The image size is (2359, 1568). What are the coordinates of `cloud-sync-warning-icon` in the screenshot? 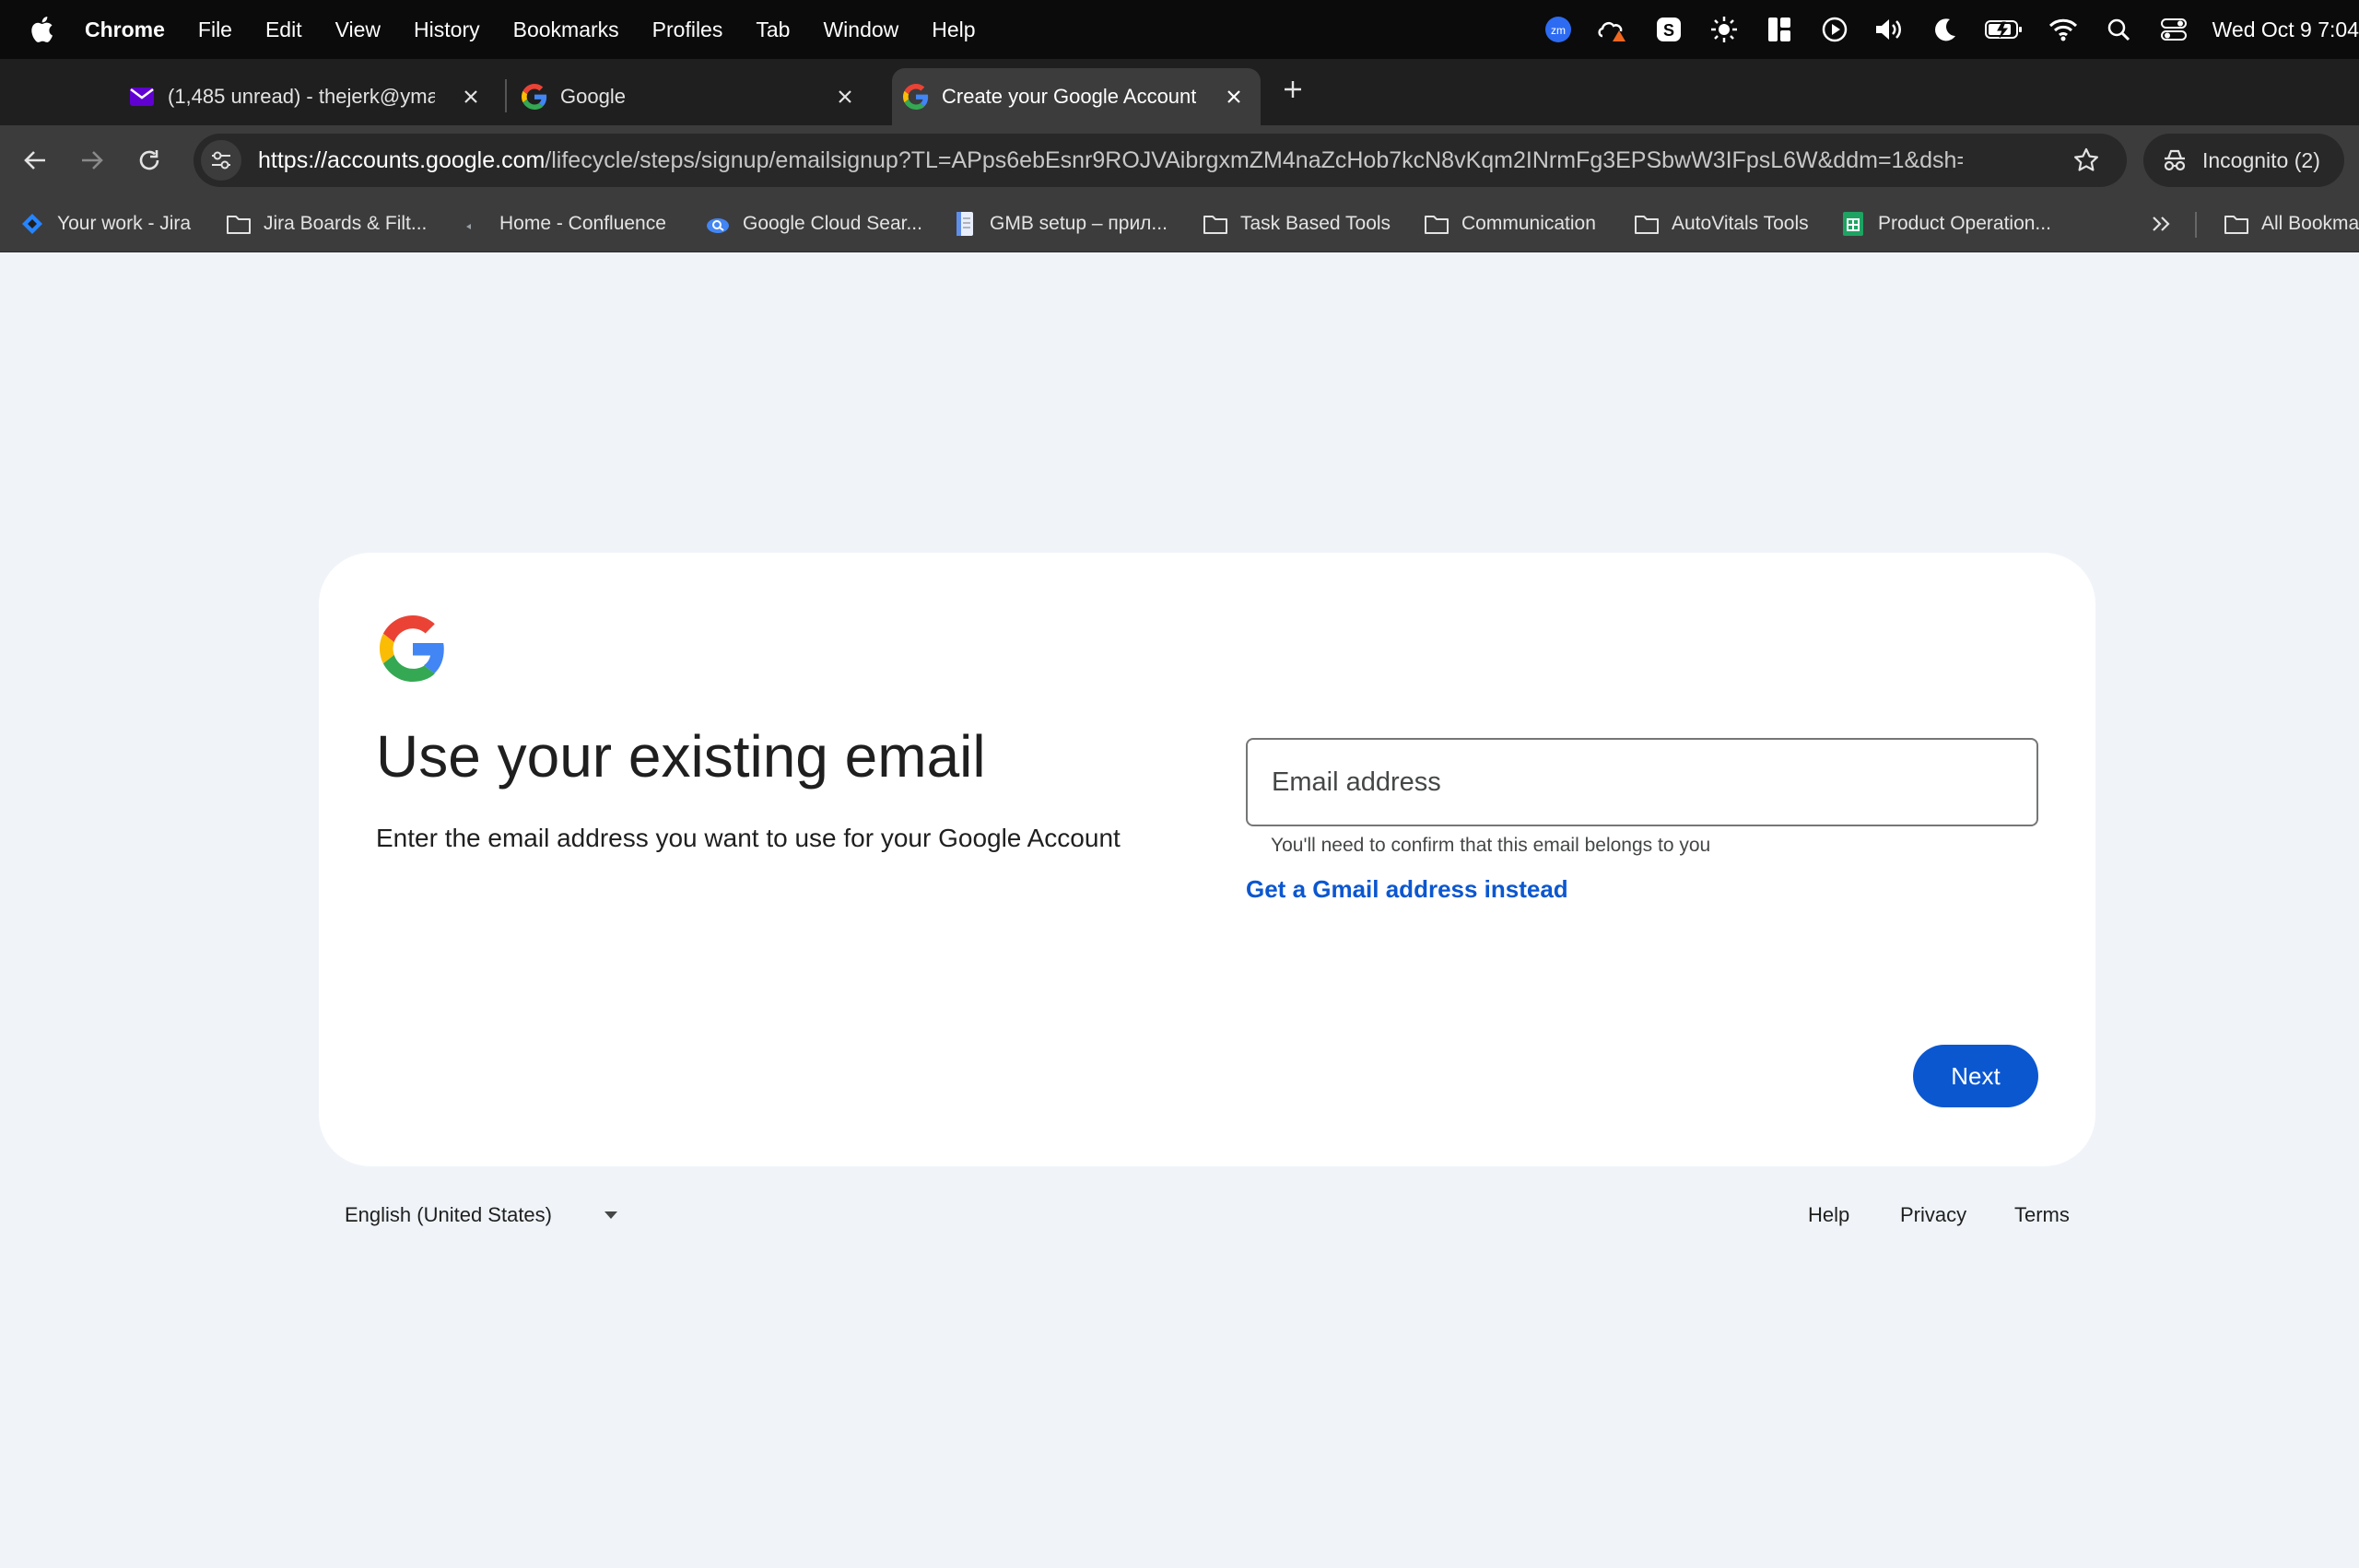 It's located at (1613, 29).